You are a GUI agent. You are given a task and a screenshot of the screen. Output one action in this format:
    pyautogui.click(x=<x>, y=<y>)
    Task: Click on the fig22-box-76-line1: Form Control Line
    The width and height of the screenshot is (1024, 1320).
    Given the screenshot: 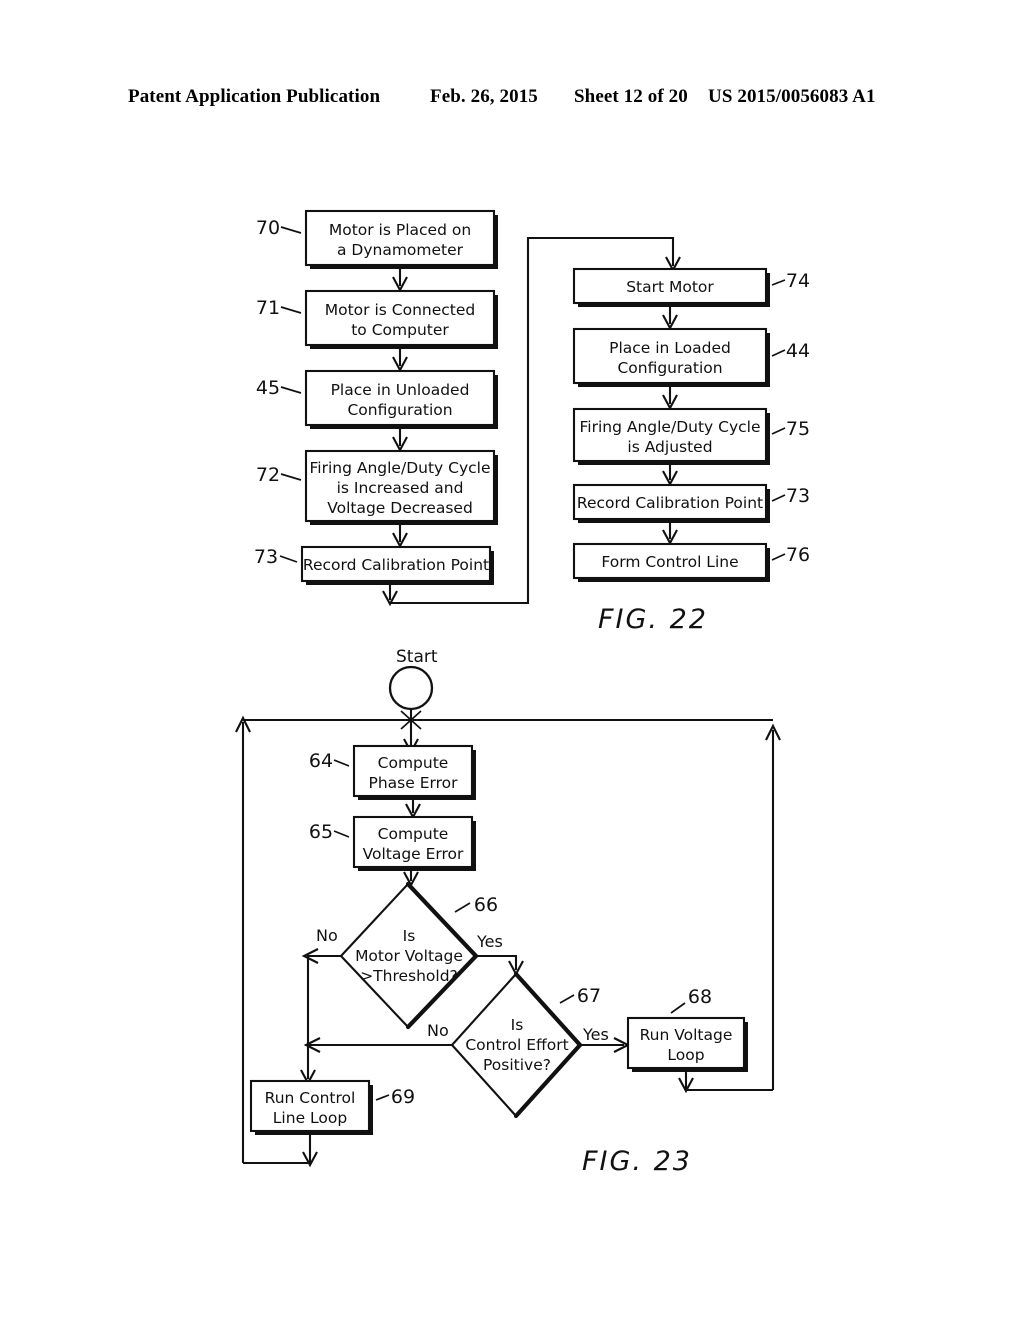 What is the action you would take?
    pyautogui.click(x=669, y=562)
    